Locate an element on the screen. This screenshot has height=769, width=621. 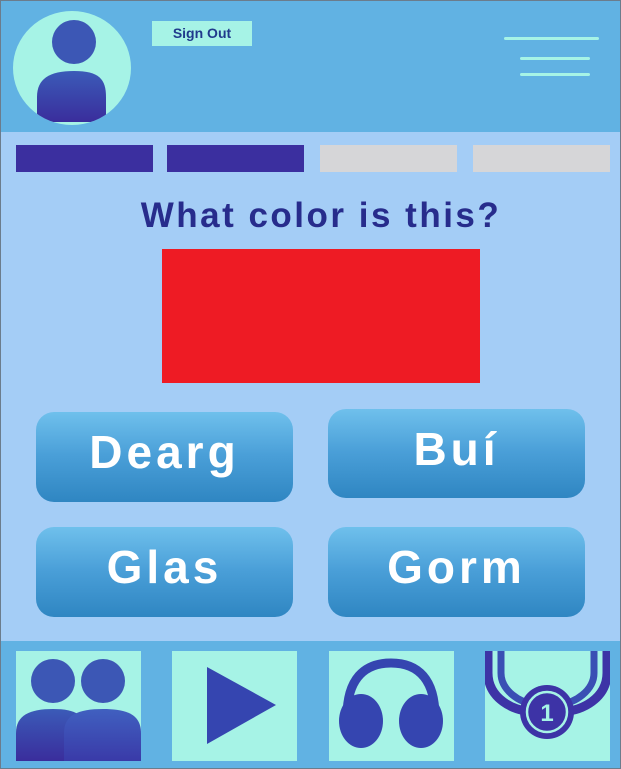
nav-play-button is located at coordinates (234, 706).